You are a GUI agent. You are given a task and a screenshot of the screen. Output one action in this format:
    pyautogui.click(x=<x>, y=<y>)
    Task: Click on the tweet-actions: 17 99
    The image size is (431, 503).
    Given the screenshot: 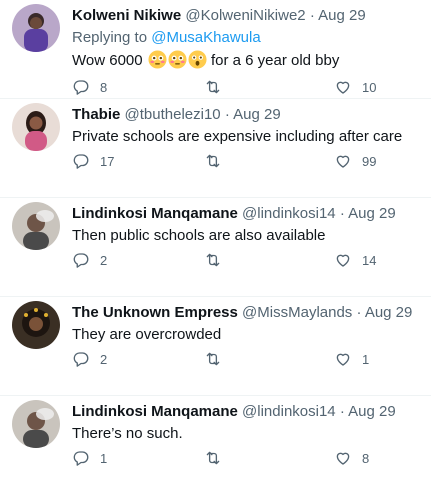 What is the action you would take?
    pyautogui.click(x=232, y=162)
    